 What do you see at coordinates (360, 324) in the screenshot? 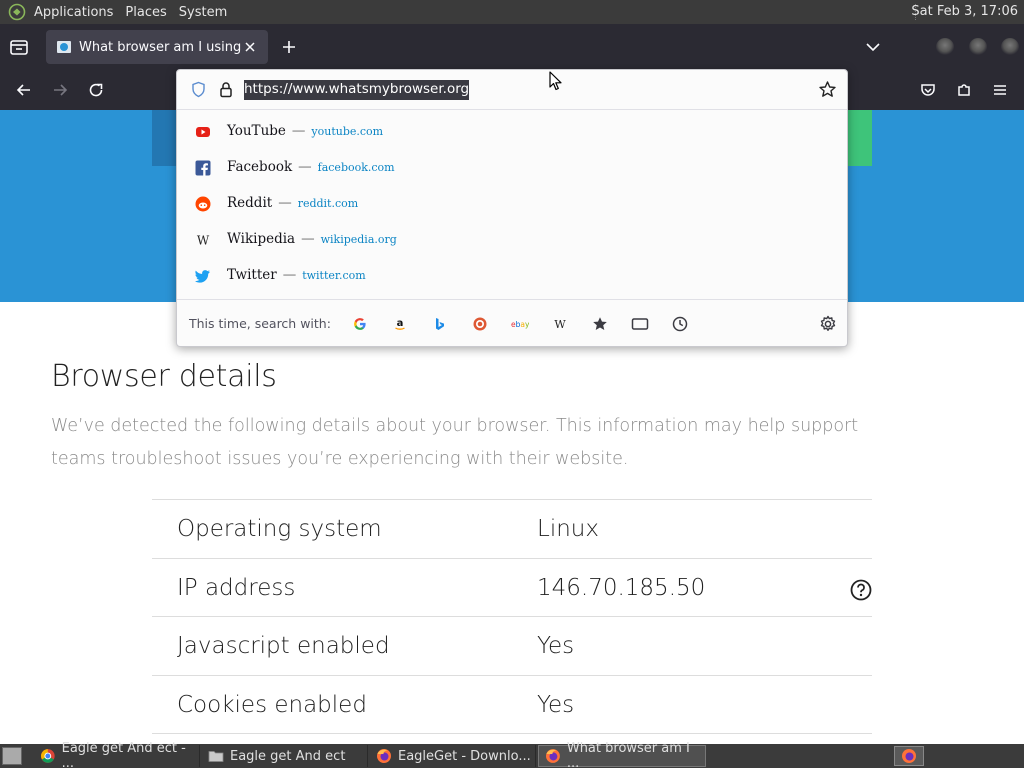
I see `google-icon` at bounding box center [360, 324].